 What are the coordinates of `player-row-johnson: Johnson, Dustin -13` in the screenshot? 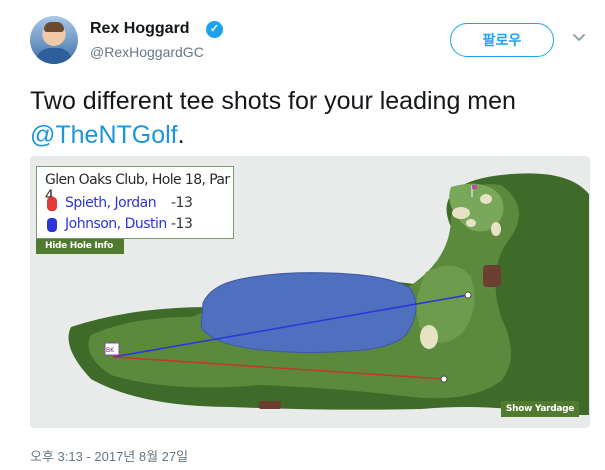 It's located at (137, 225).